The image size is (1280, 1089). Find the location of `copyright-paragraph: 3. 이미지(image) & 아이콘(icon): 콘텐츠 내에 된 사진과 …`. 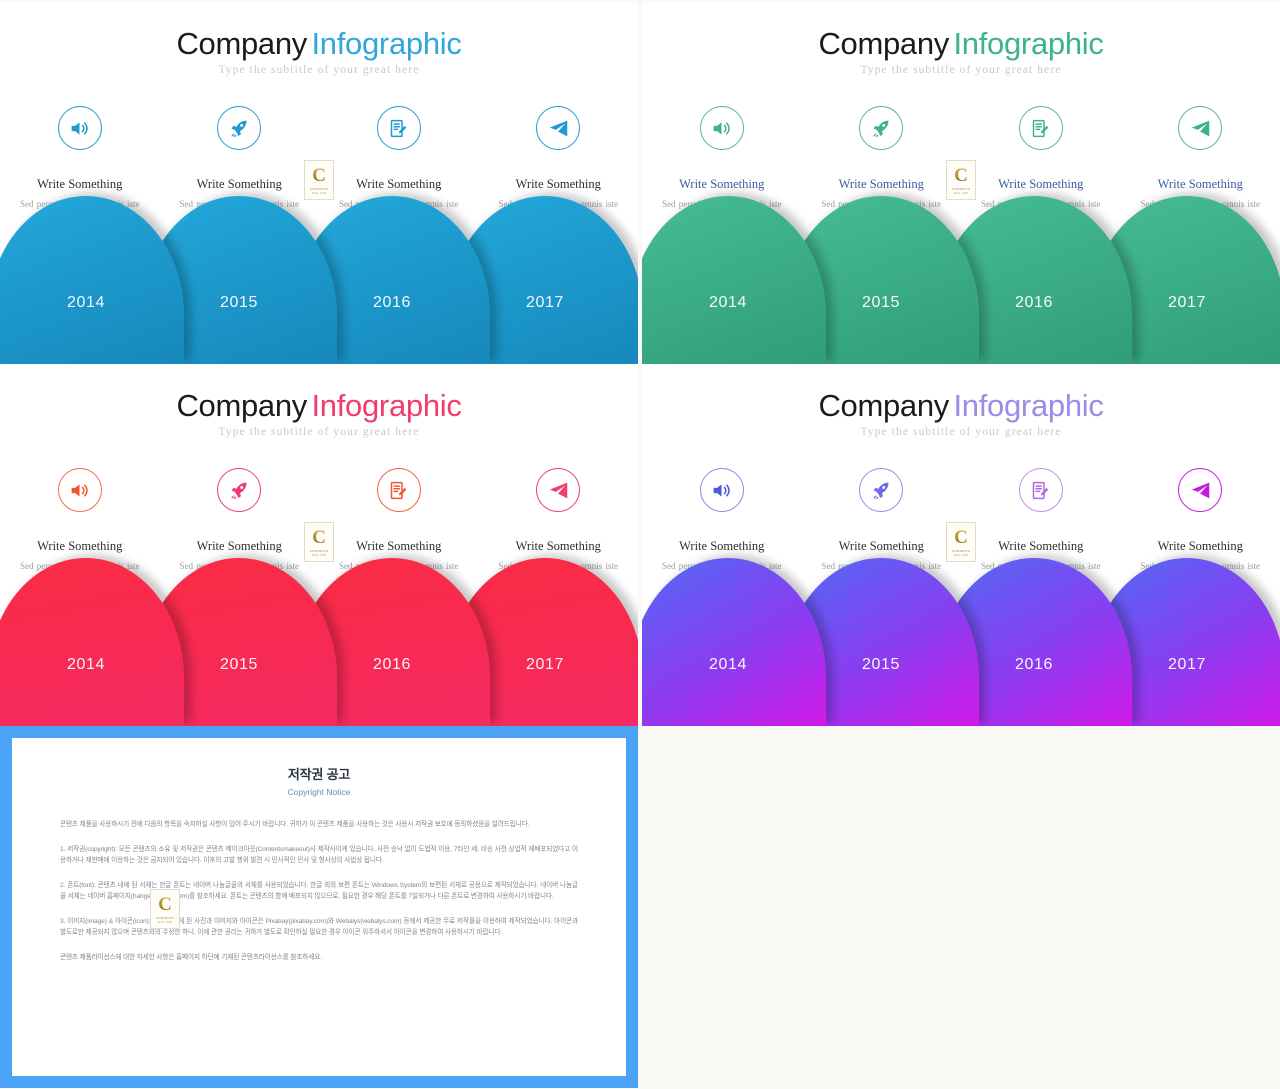

copyright-paragraph: 3. 이미지(image) & 아이콘(icon): 콘텐츠 내에 된 사진과 … is located at coordinates (319, 927).